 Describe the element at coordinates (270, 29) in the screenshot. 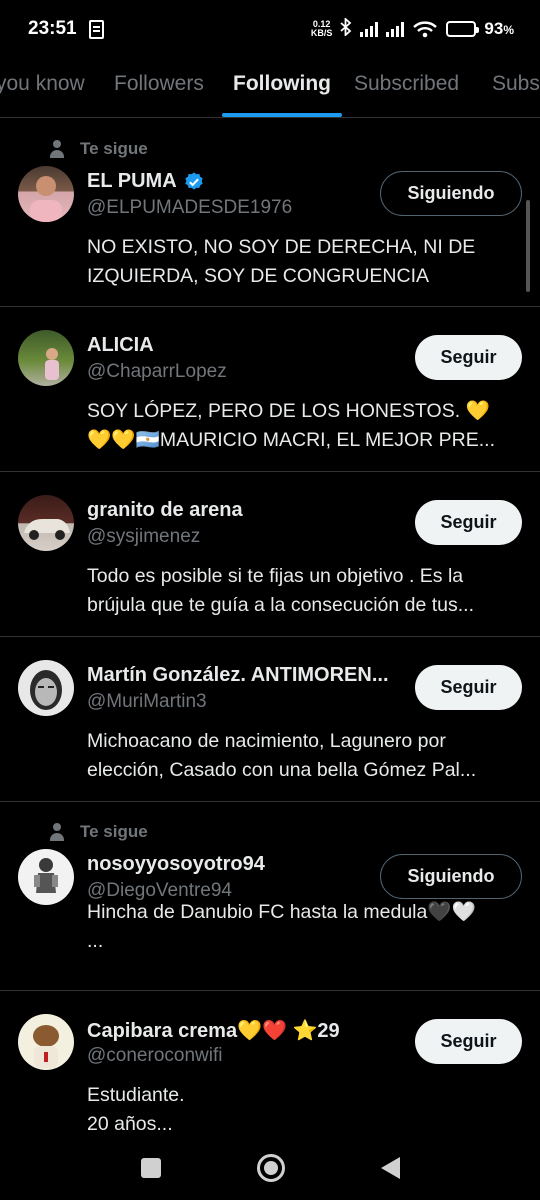

I see `status-bar: 23:51 0.12 KB/S 93%` at that location.